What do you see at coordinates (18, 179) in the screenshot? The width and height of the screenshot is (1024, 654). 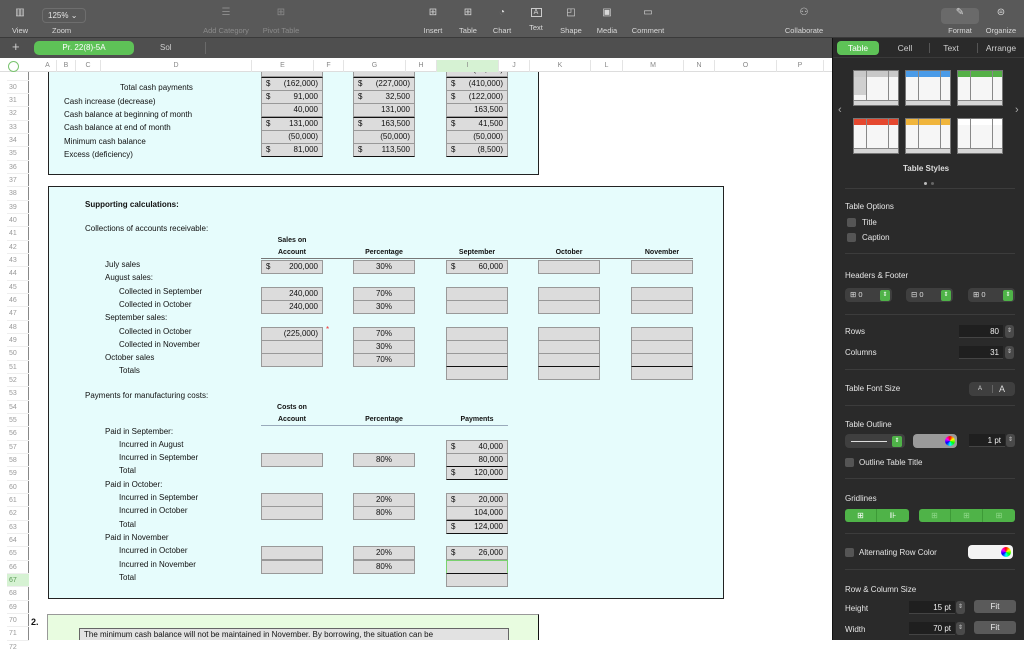 I see `row-header-37: 37` at bounding box center [18, 179].